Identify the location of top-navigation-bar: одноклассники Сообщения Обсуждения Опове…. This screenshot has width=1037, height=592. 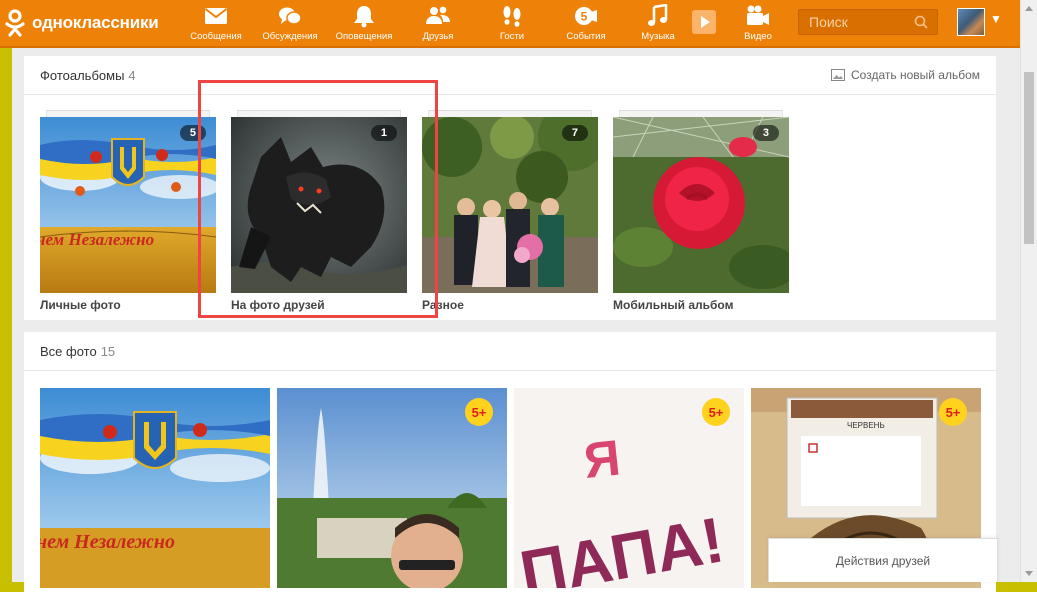
(510, 24).